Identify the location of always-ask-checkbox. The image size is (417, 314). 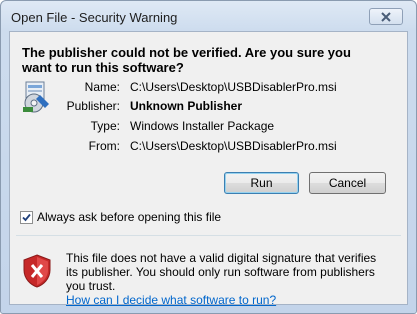
(26, 217).